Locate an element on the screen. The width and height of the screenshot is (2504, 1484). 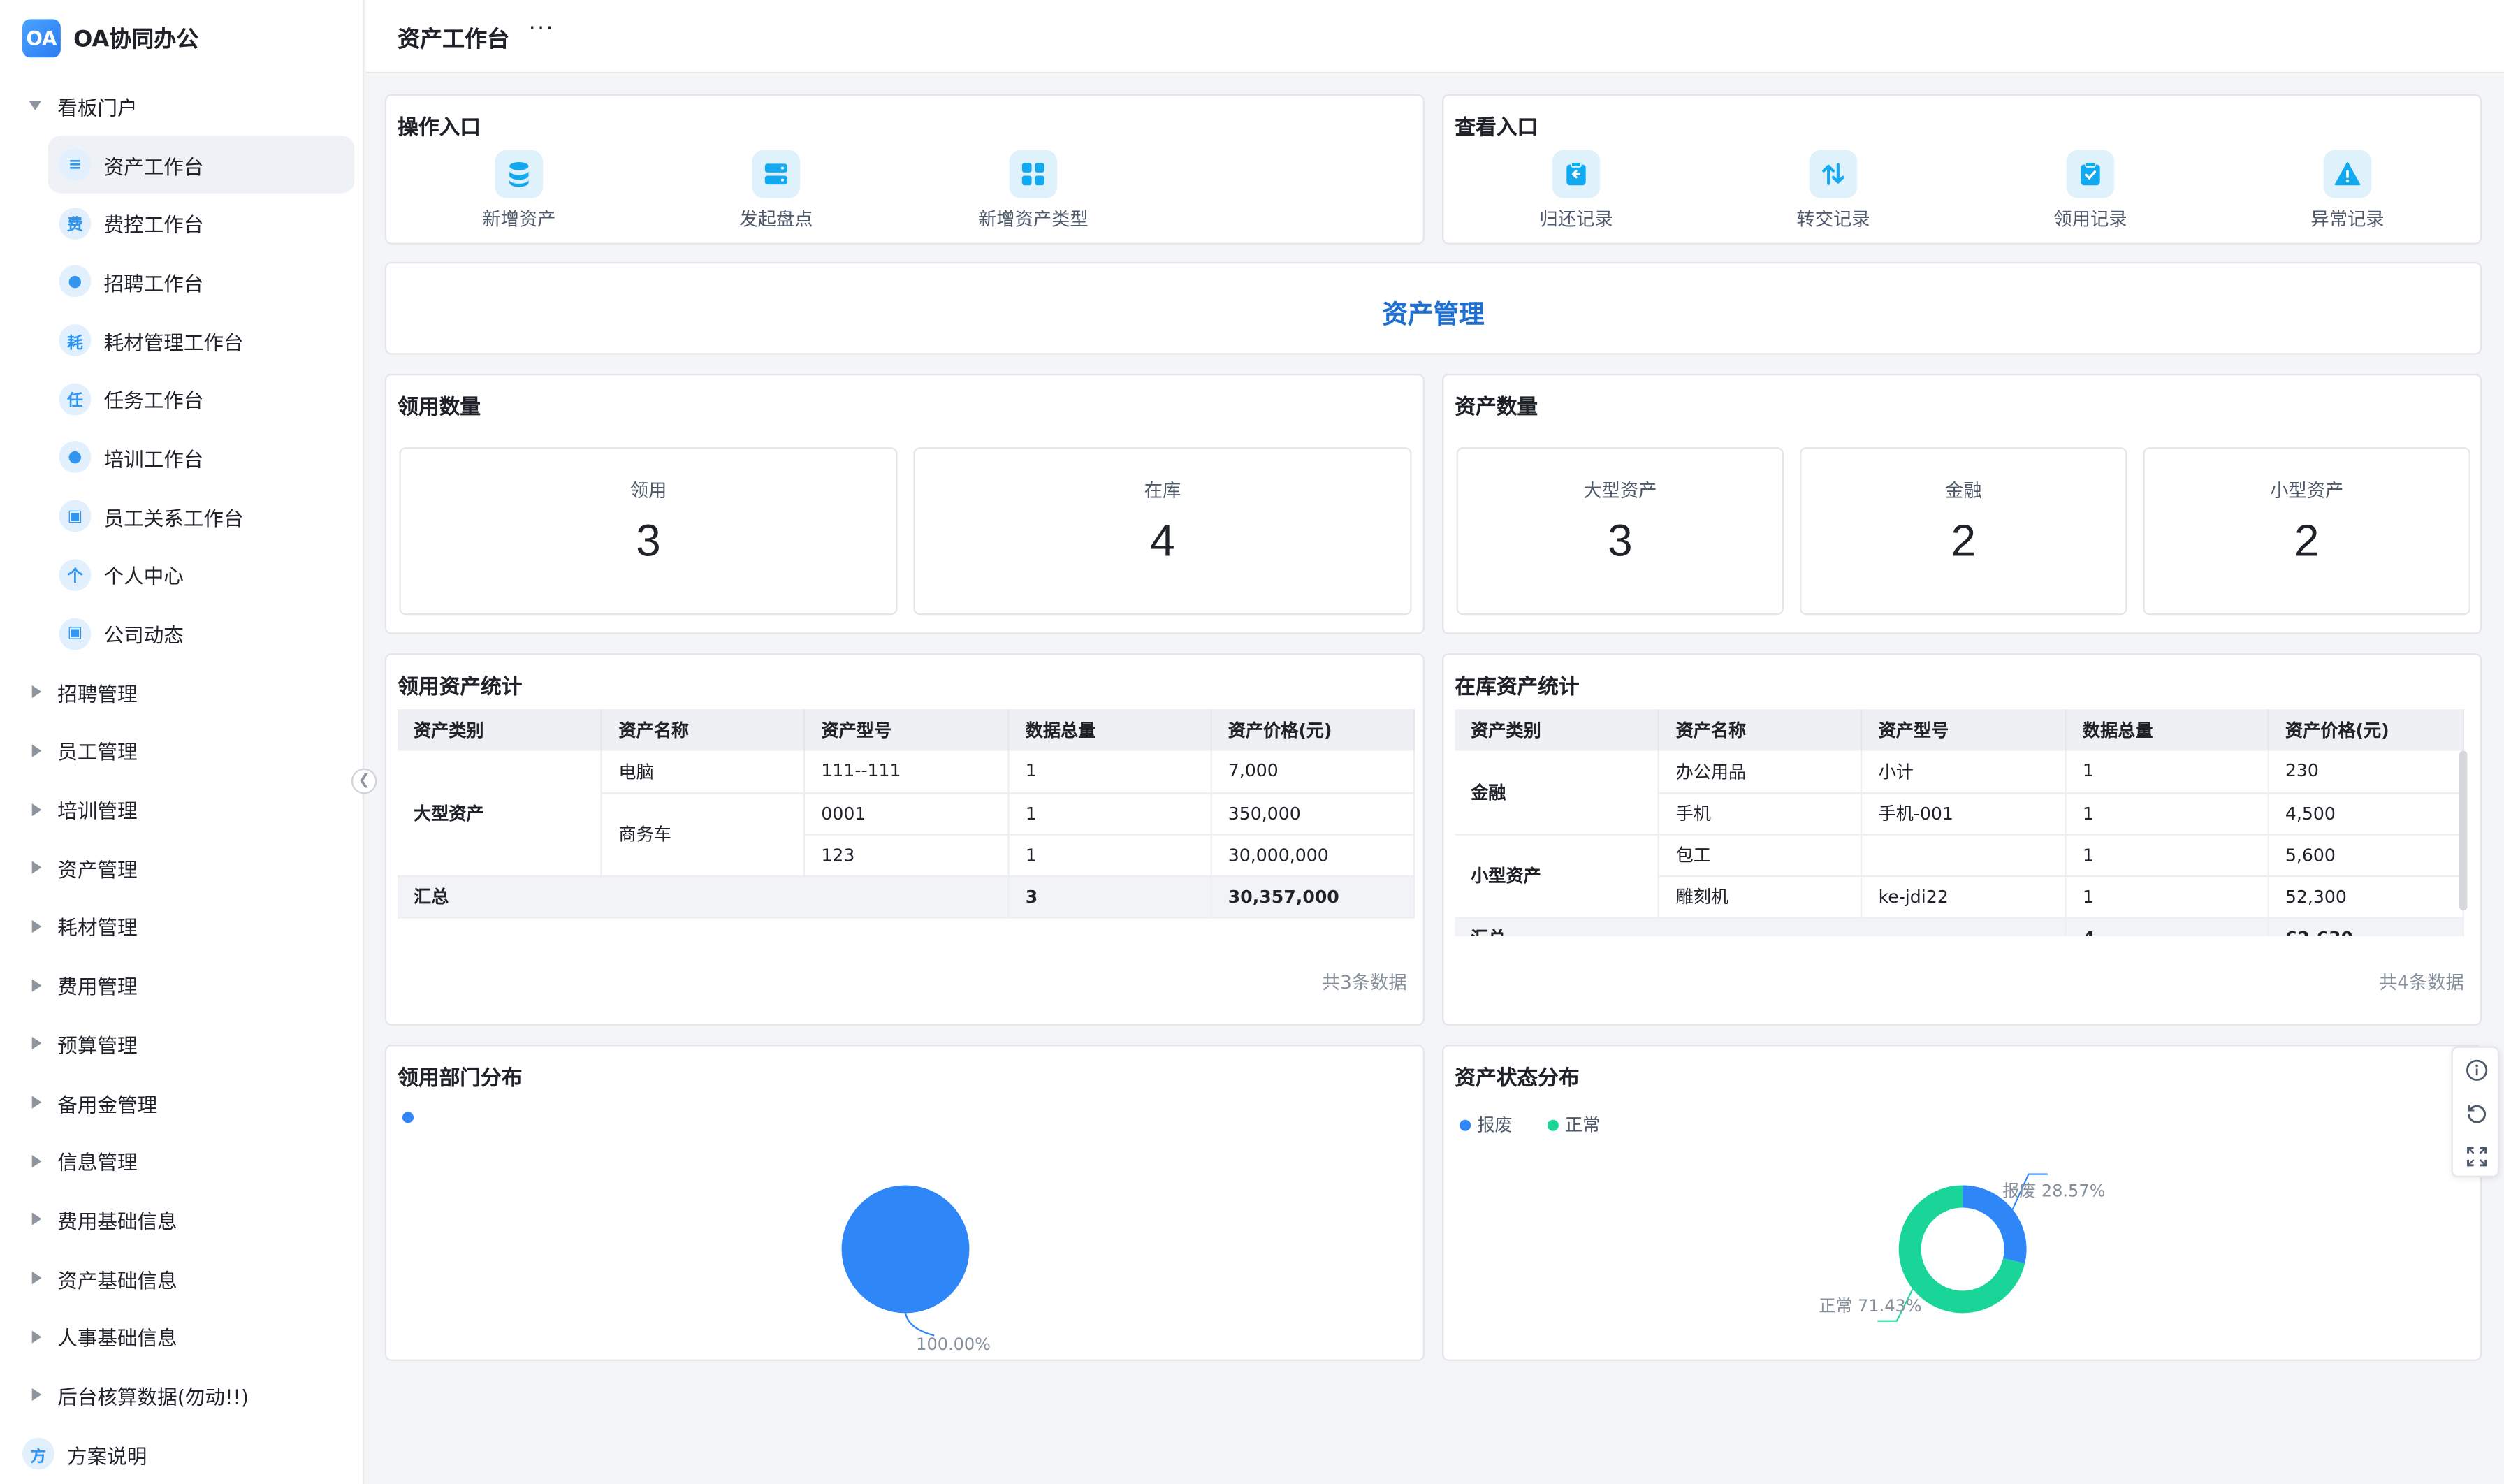
stat-finance: 金融 2 is located at coordinates (1963, 531).